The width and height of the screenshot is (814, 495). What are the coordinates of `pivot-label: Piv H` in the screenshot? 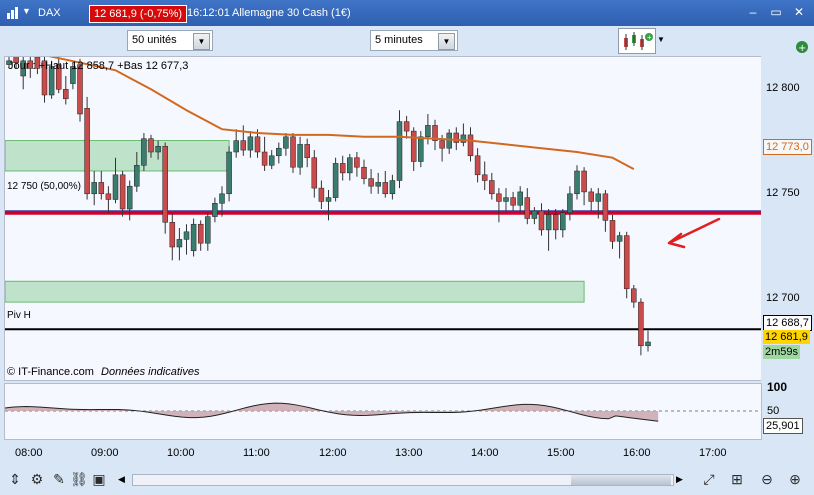 It's located at (19, 315).